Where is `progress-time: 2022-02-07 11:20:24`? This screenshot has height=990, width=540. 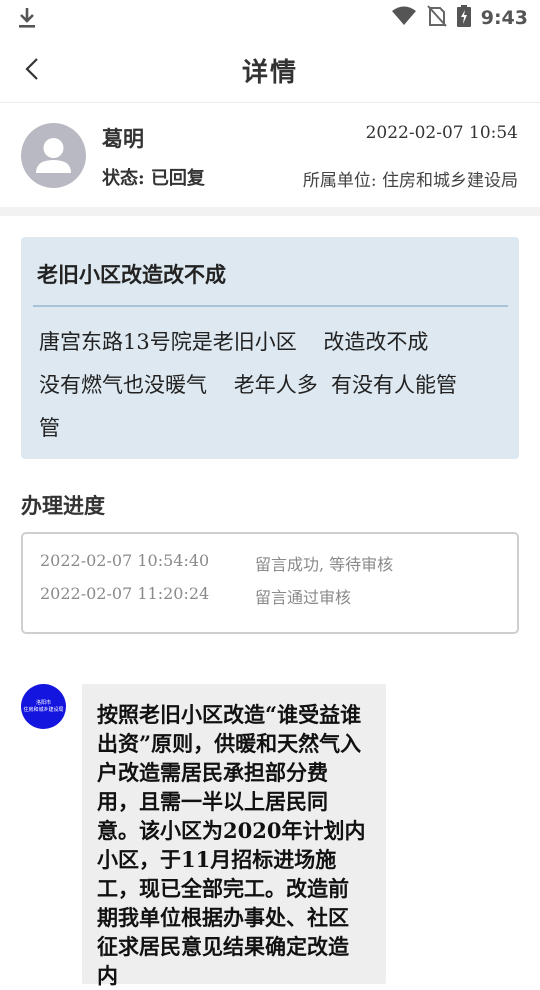
progress-time: 2022-02-07 11:20:24 is located at coordinates (125, 593).